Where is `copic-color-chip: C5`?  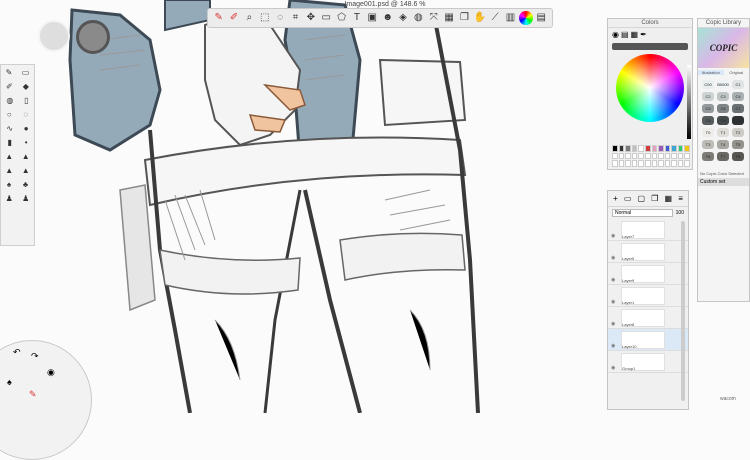
copic-color-chip: C5 is located at coordinates (708, 108).